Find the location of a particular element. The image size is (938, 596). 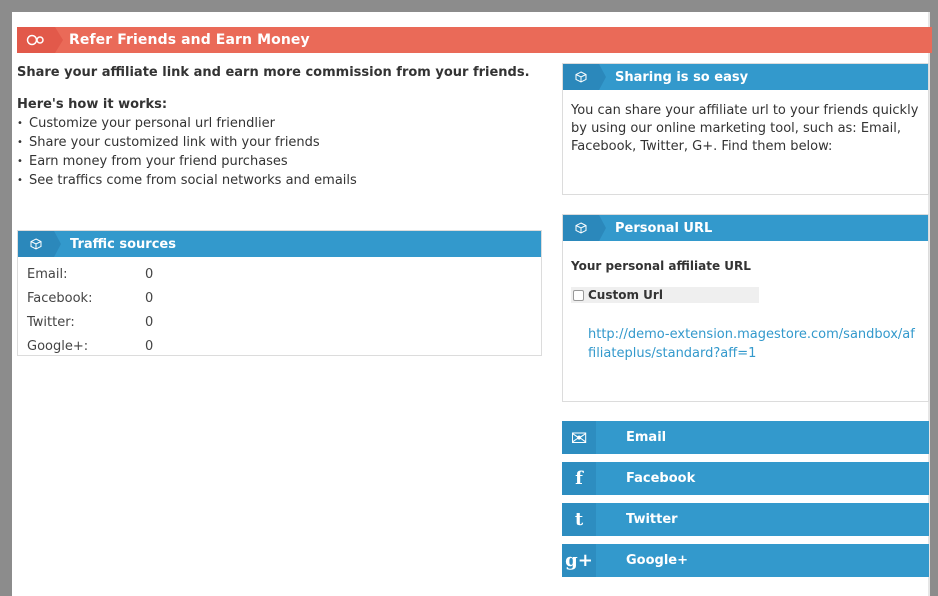

table-row: Google+: 0 is located at coordinates (90, 346).